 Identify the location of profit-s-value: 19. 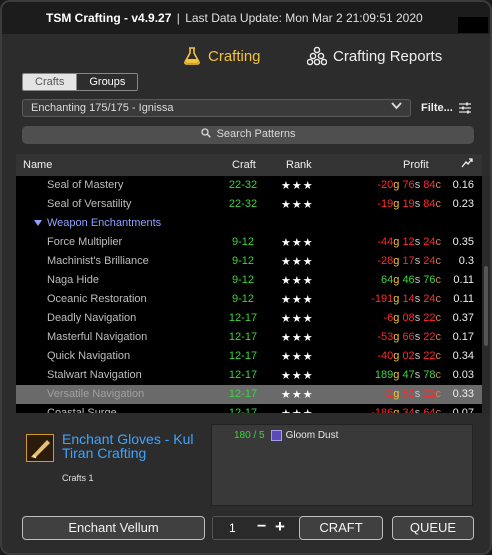
(408, 204).